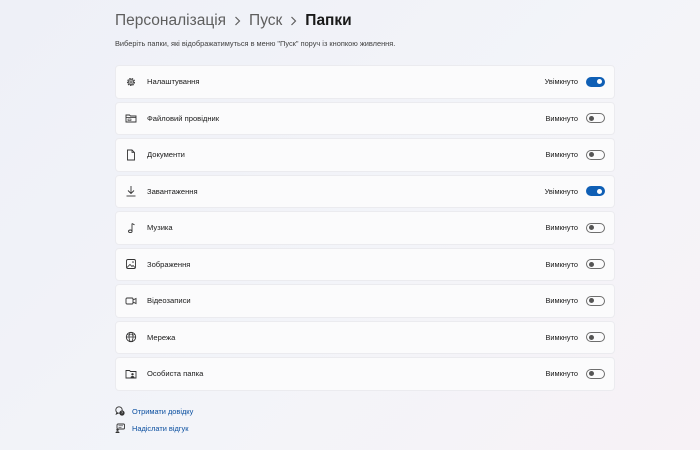 The image size is (700, 450). Describe the element at coordinates (595, 373) in the screenshot. I see `personal-folder-toggle` at that location.